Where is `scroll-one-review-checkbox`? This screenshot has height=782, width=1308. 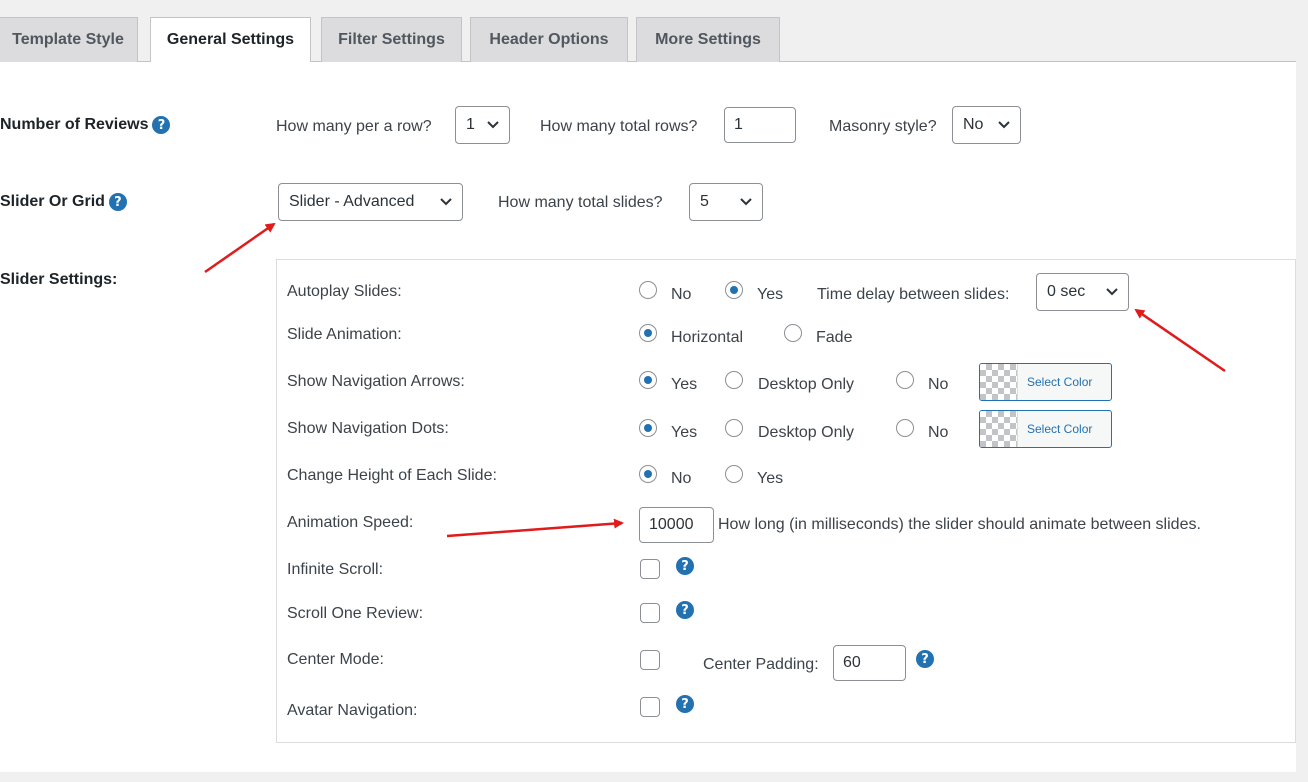
scroll-one-review-checkbox is located at coordinates (650, 613).